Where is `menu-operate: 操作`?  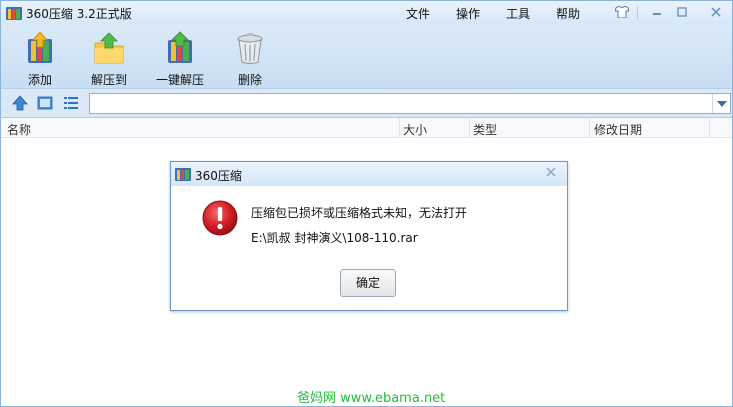 menu-operate: 操作 is located at coordinates (468, 13).